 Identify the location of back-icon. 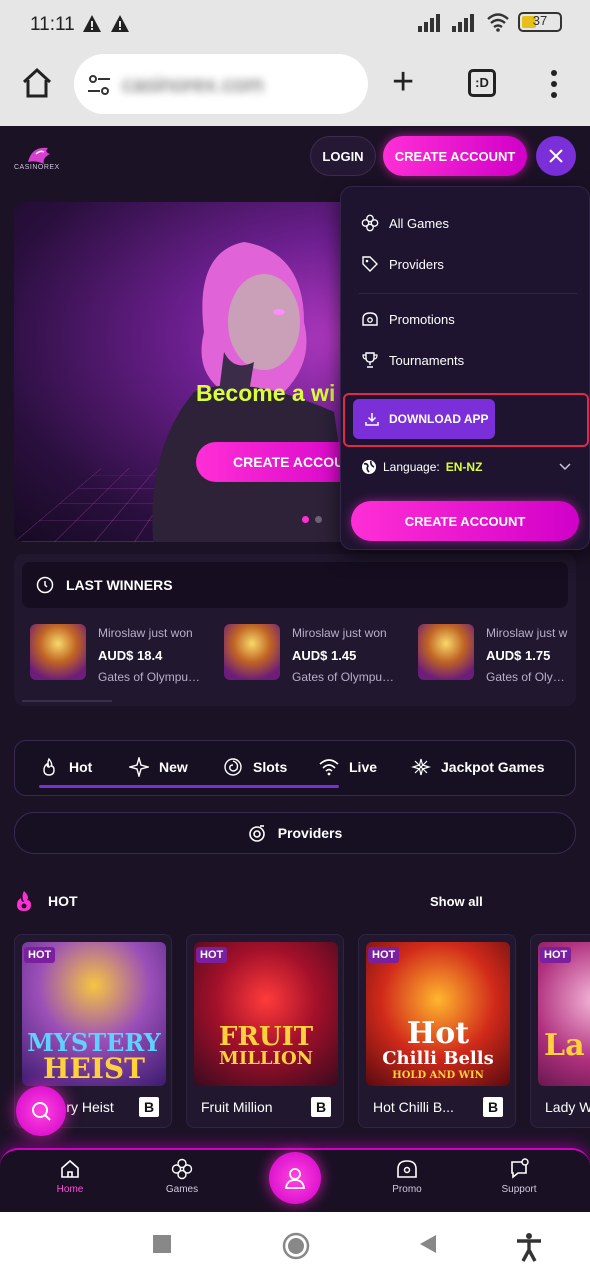
(428, 1244).